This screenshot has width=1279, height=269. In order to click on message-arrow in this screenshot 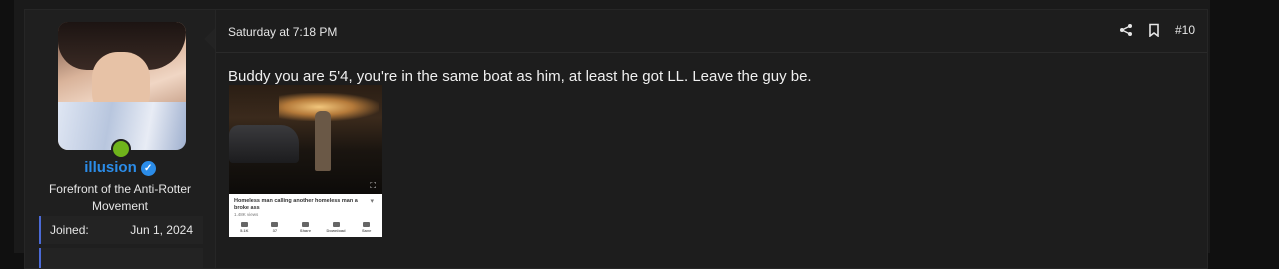, I will do `click(209, 39)`.